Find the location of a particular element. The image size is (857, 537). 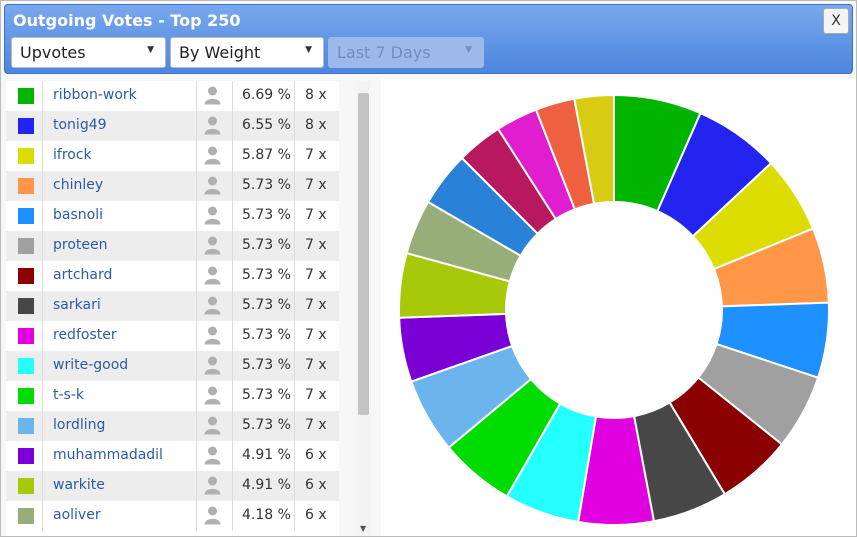

voter-name-link: warkite is located at coordinates (79, 486).